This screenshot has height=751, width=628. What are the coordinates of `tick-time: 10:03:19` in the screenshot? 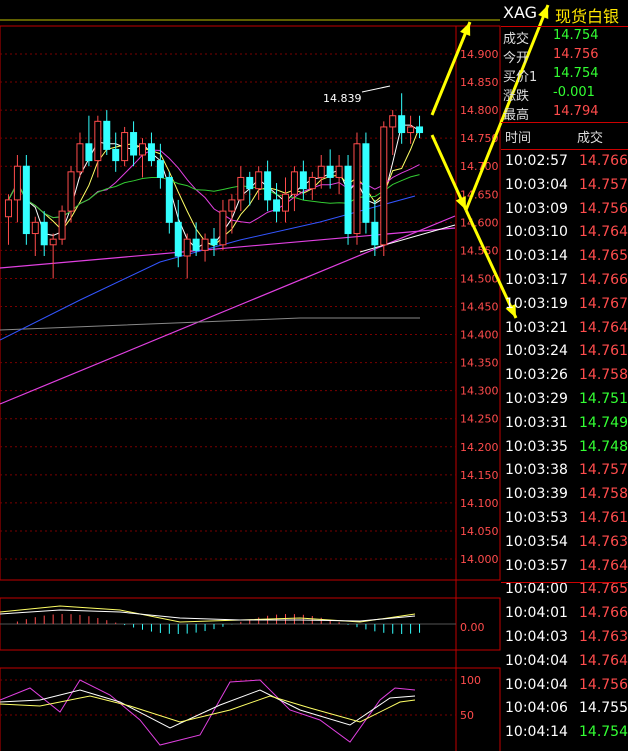 It's located at (536, 303).